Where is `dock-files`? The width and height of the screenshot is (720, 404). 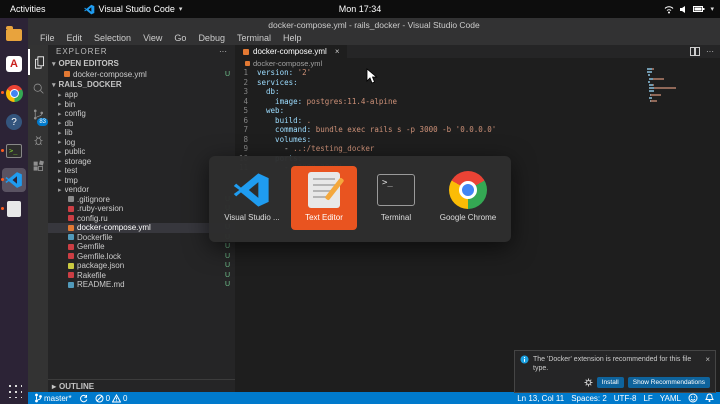 dock-files is located at coordinates (14, 35).